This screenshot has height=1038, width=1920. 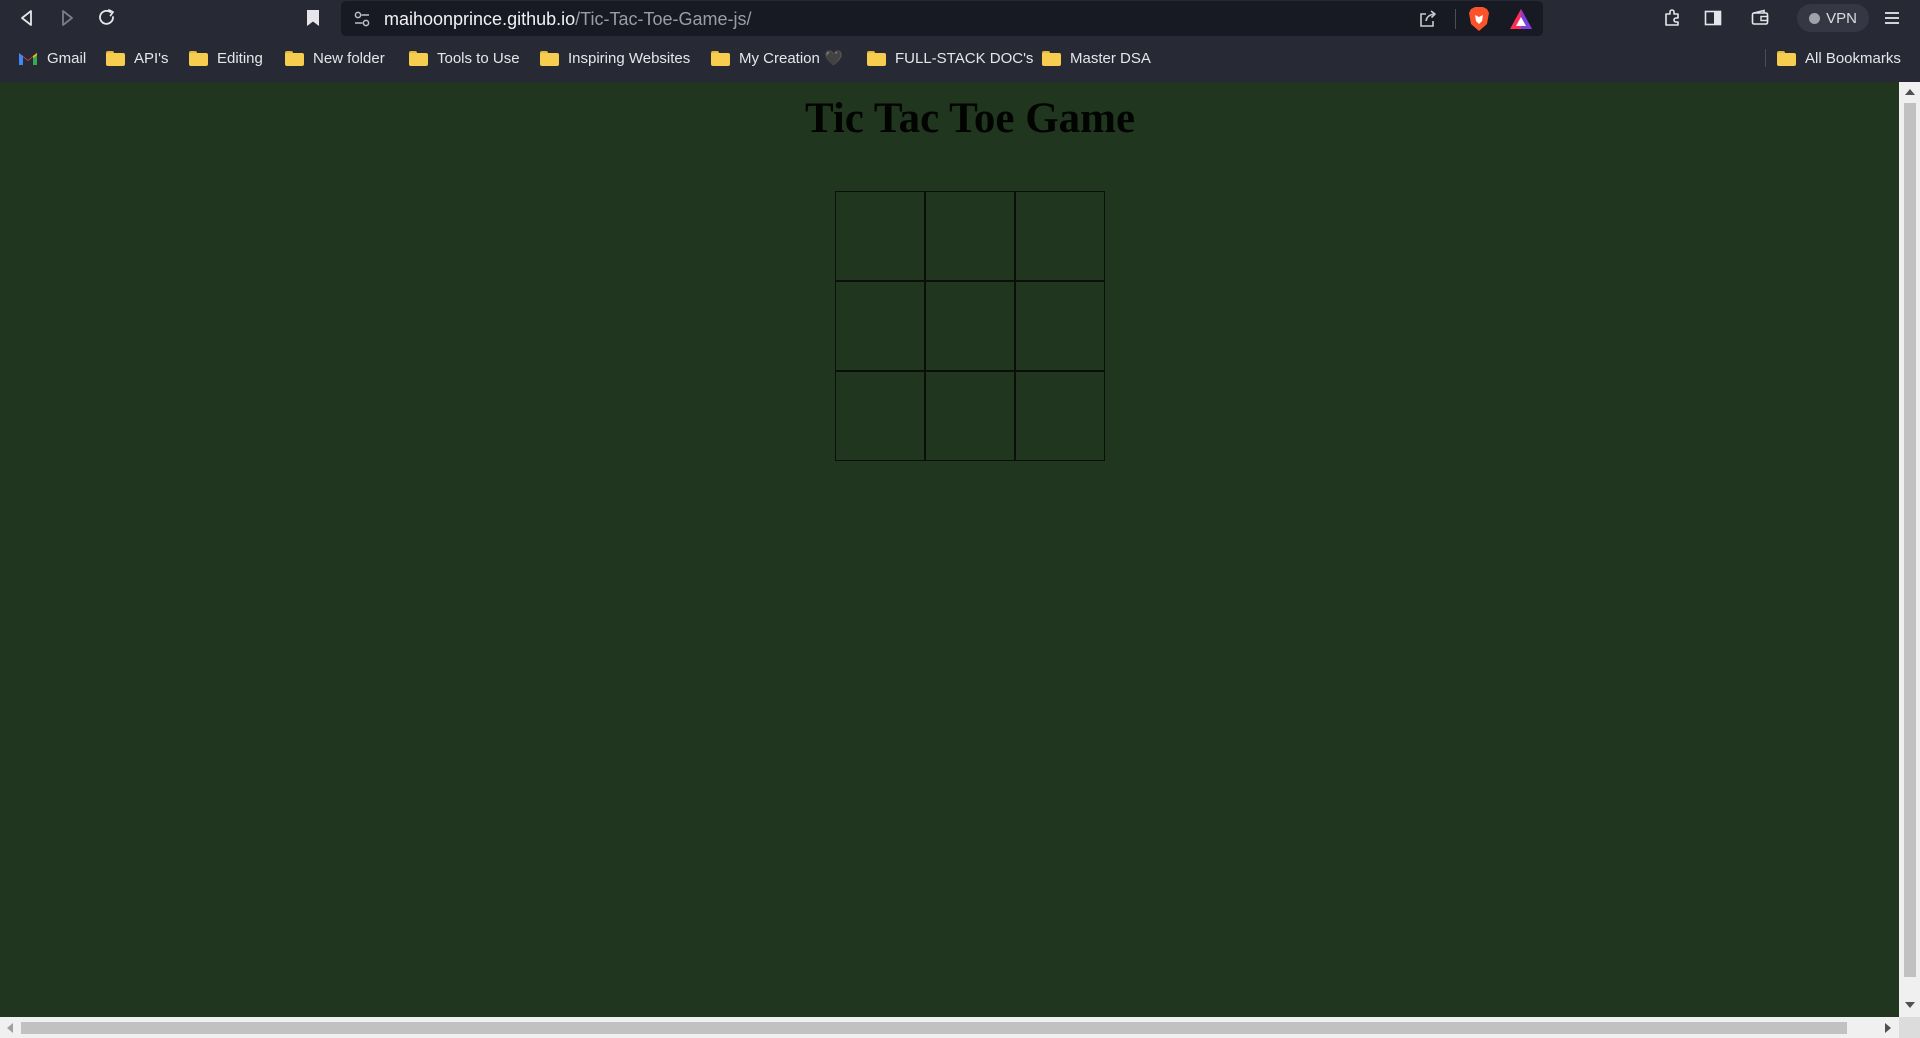 I want to click on wallet-button, so click(x=1760, y=18).